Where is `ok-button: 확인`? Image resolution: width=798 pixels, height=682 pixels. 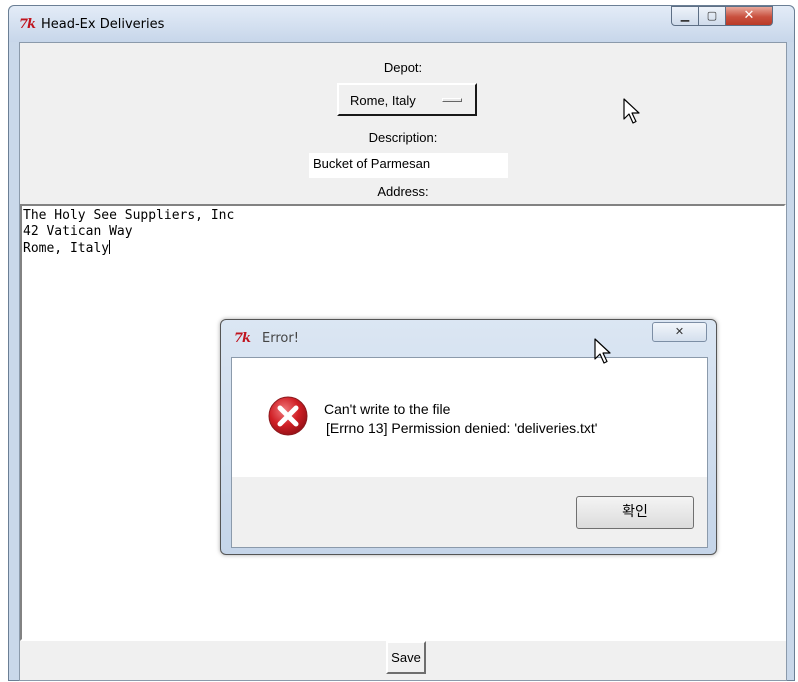 ok-button: 확인 is located at coordinates (635, 512).